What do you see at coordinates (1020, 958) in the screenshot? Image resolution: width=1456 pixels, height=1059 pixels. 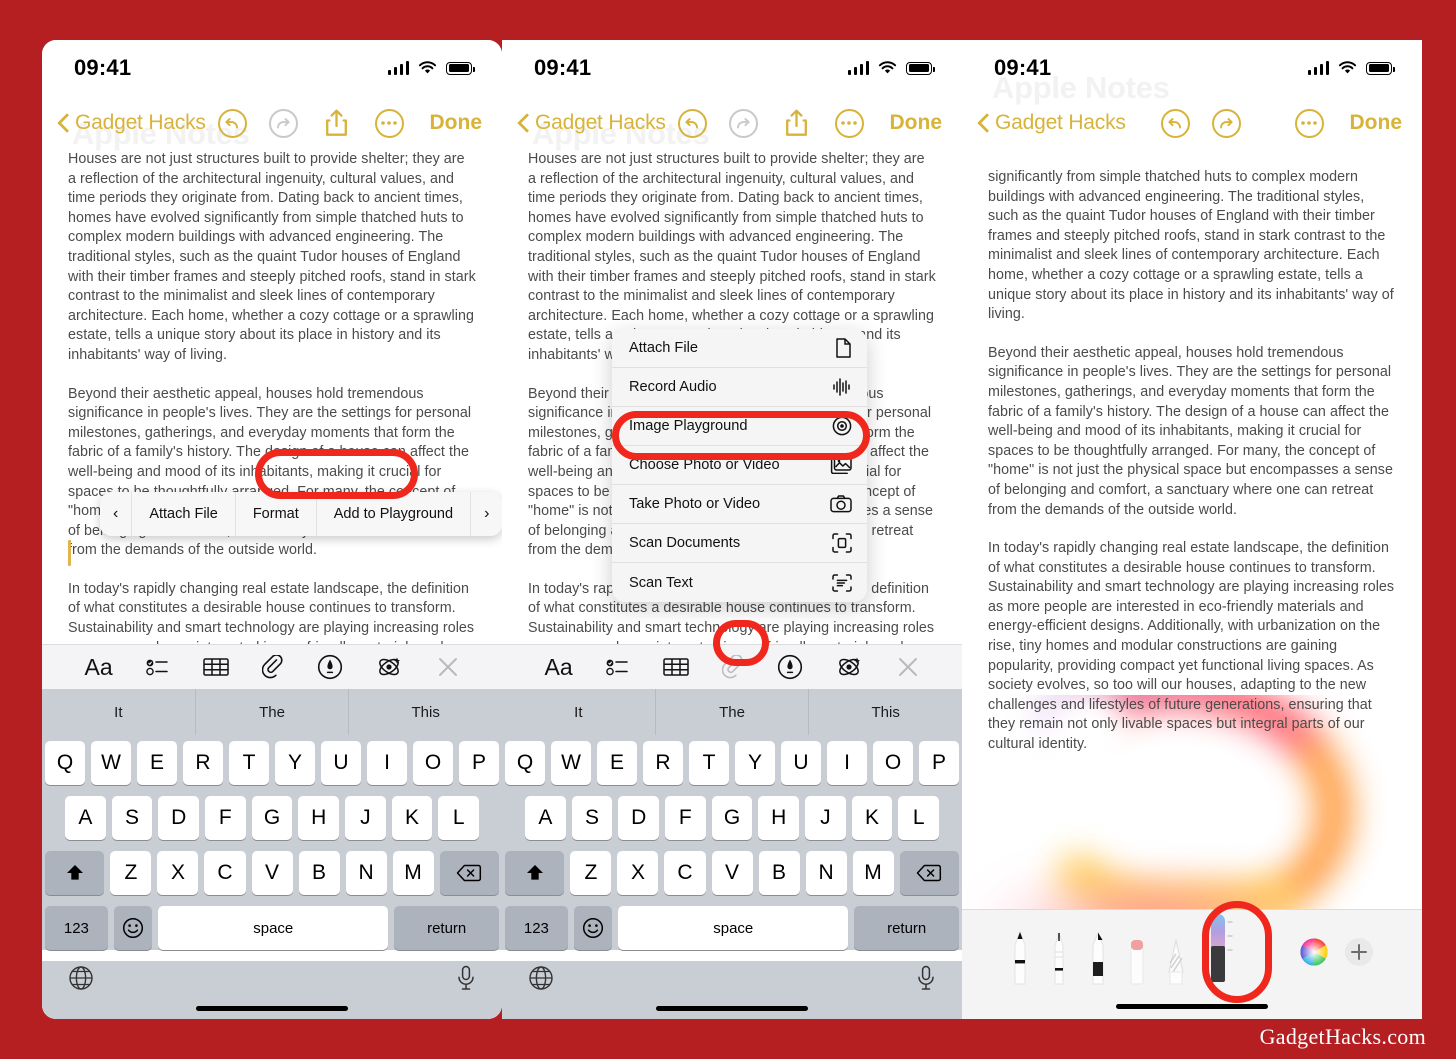 I see `pen-tool` at bounding box center [1020, 958].